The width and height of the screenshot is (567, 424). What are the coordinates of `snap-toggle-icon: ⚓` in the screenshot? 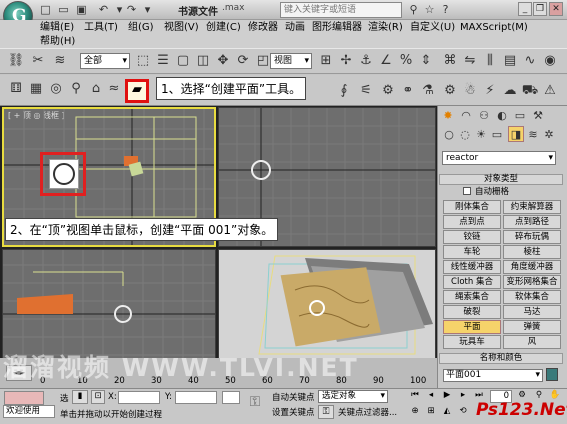 It's located at (366, 61).